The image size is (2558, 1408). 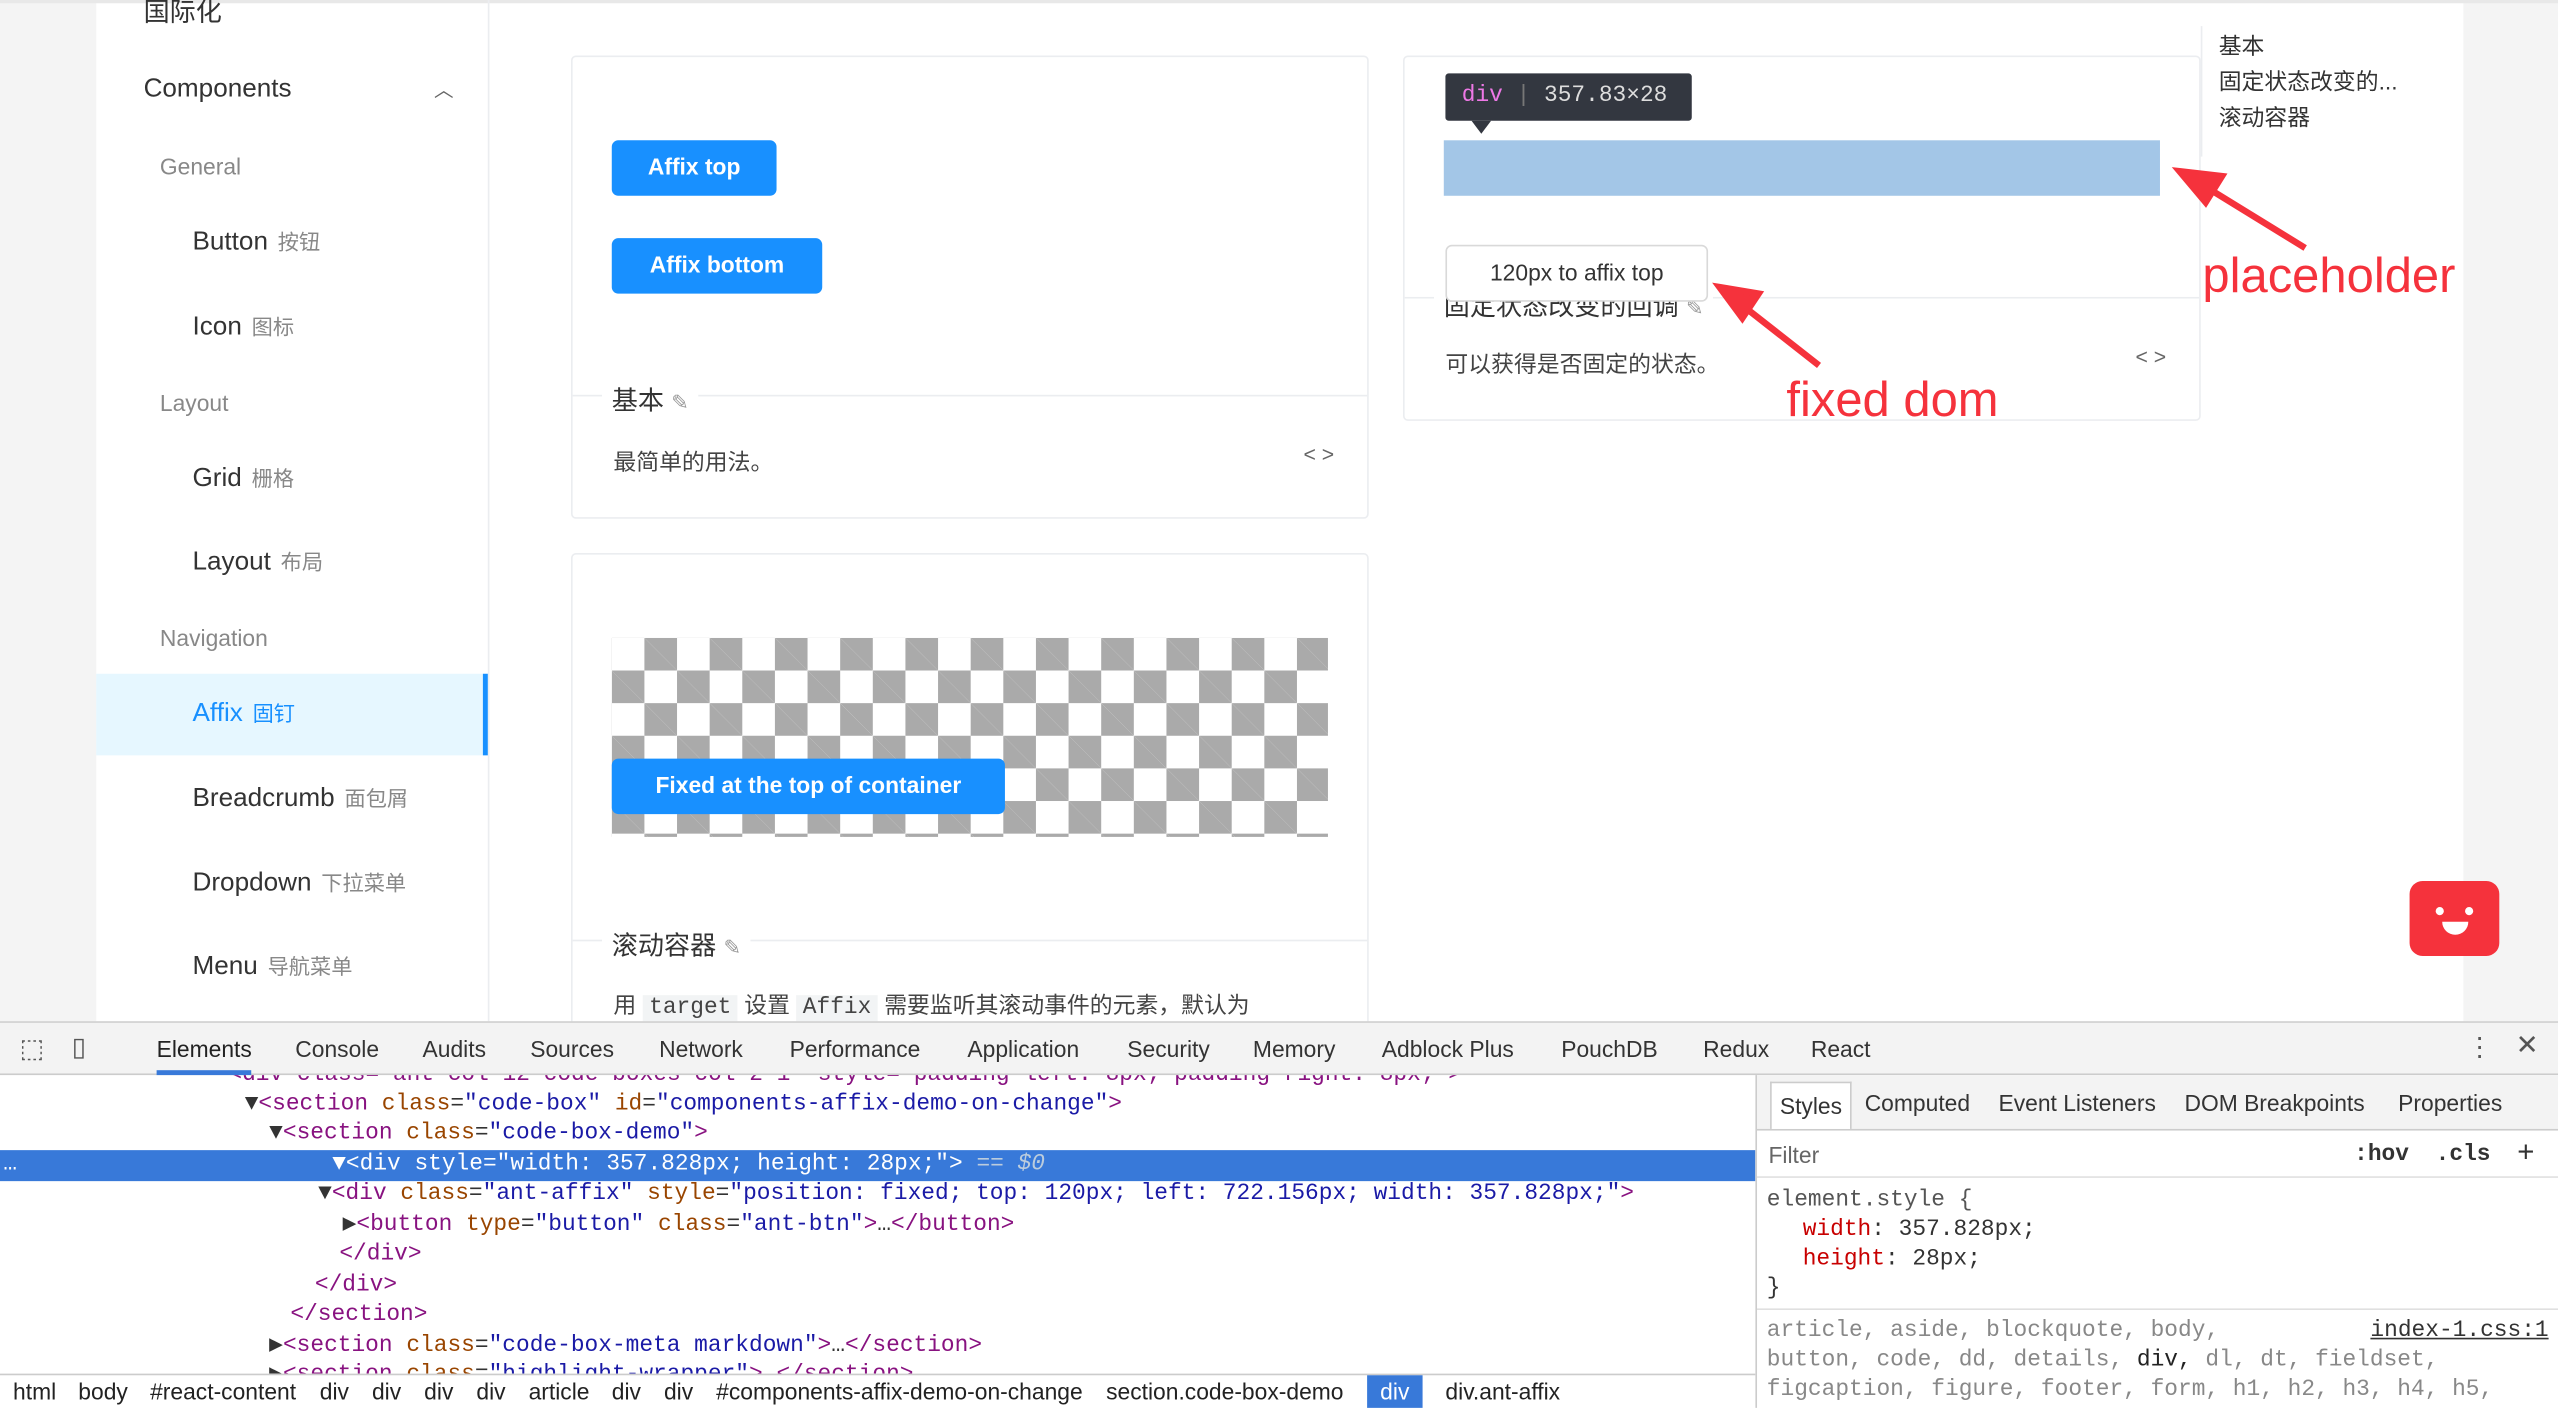 What do you see at coordinates (1946, 1259) in the screenshot?
I see `prop-value: 28px;` at bounding box center [1946, 1259].